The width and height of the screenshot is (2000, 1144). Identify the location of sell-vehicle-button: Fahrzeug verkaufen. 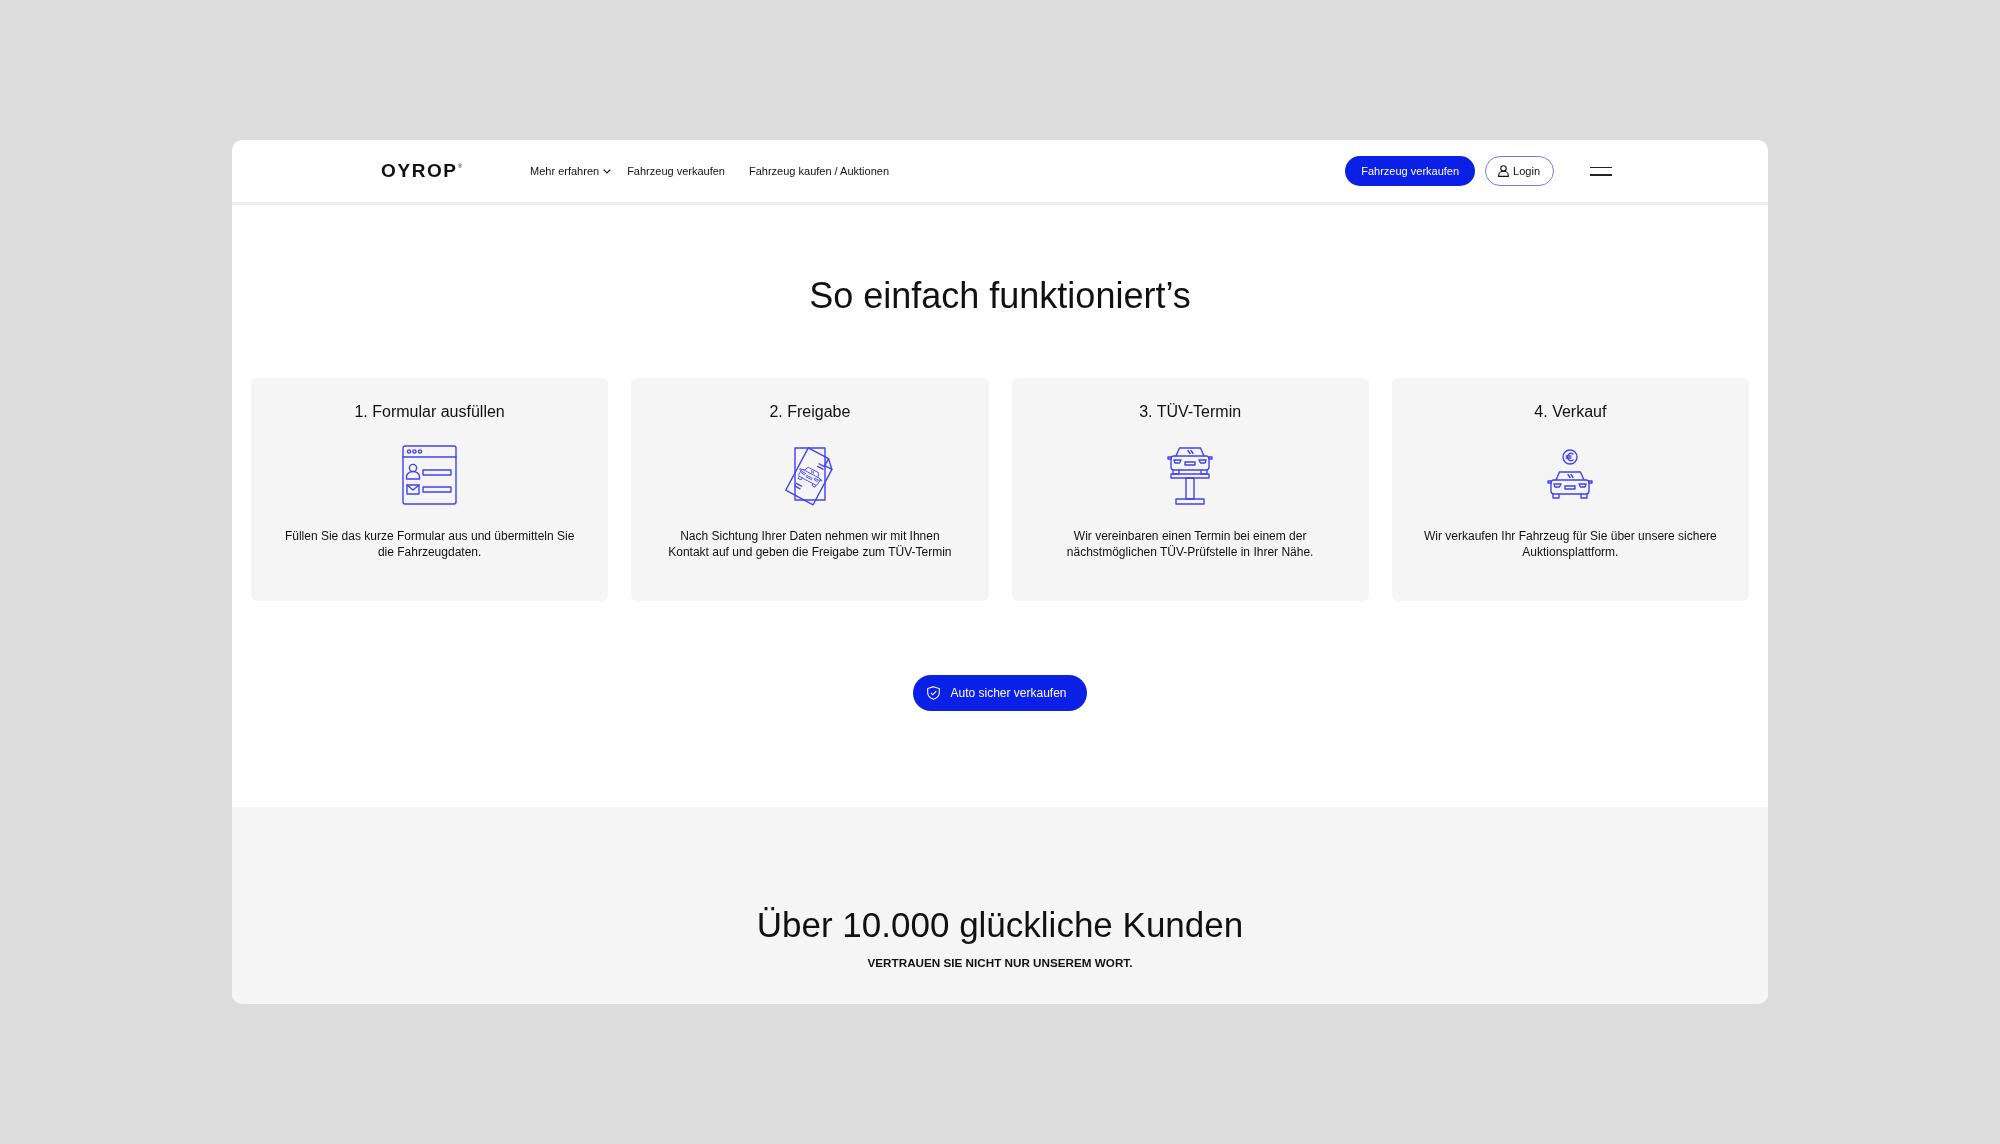
(1410, 171).